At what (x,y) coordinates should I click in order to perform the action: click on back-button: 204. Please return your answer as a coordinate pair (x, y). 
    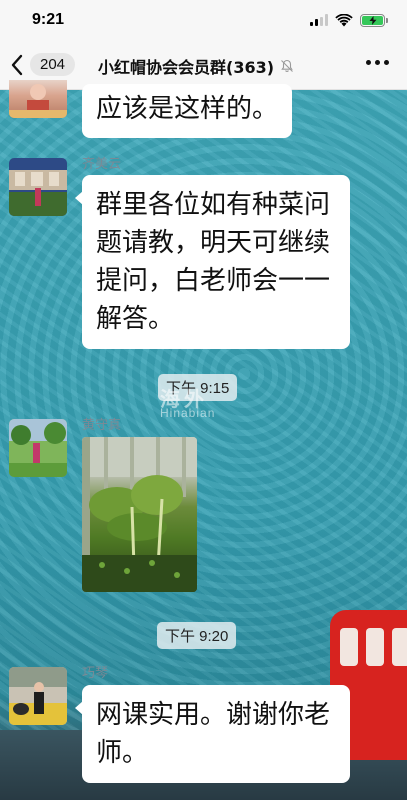
    Looking at the image, I should click on (43, 64).